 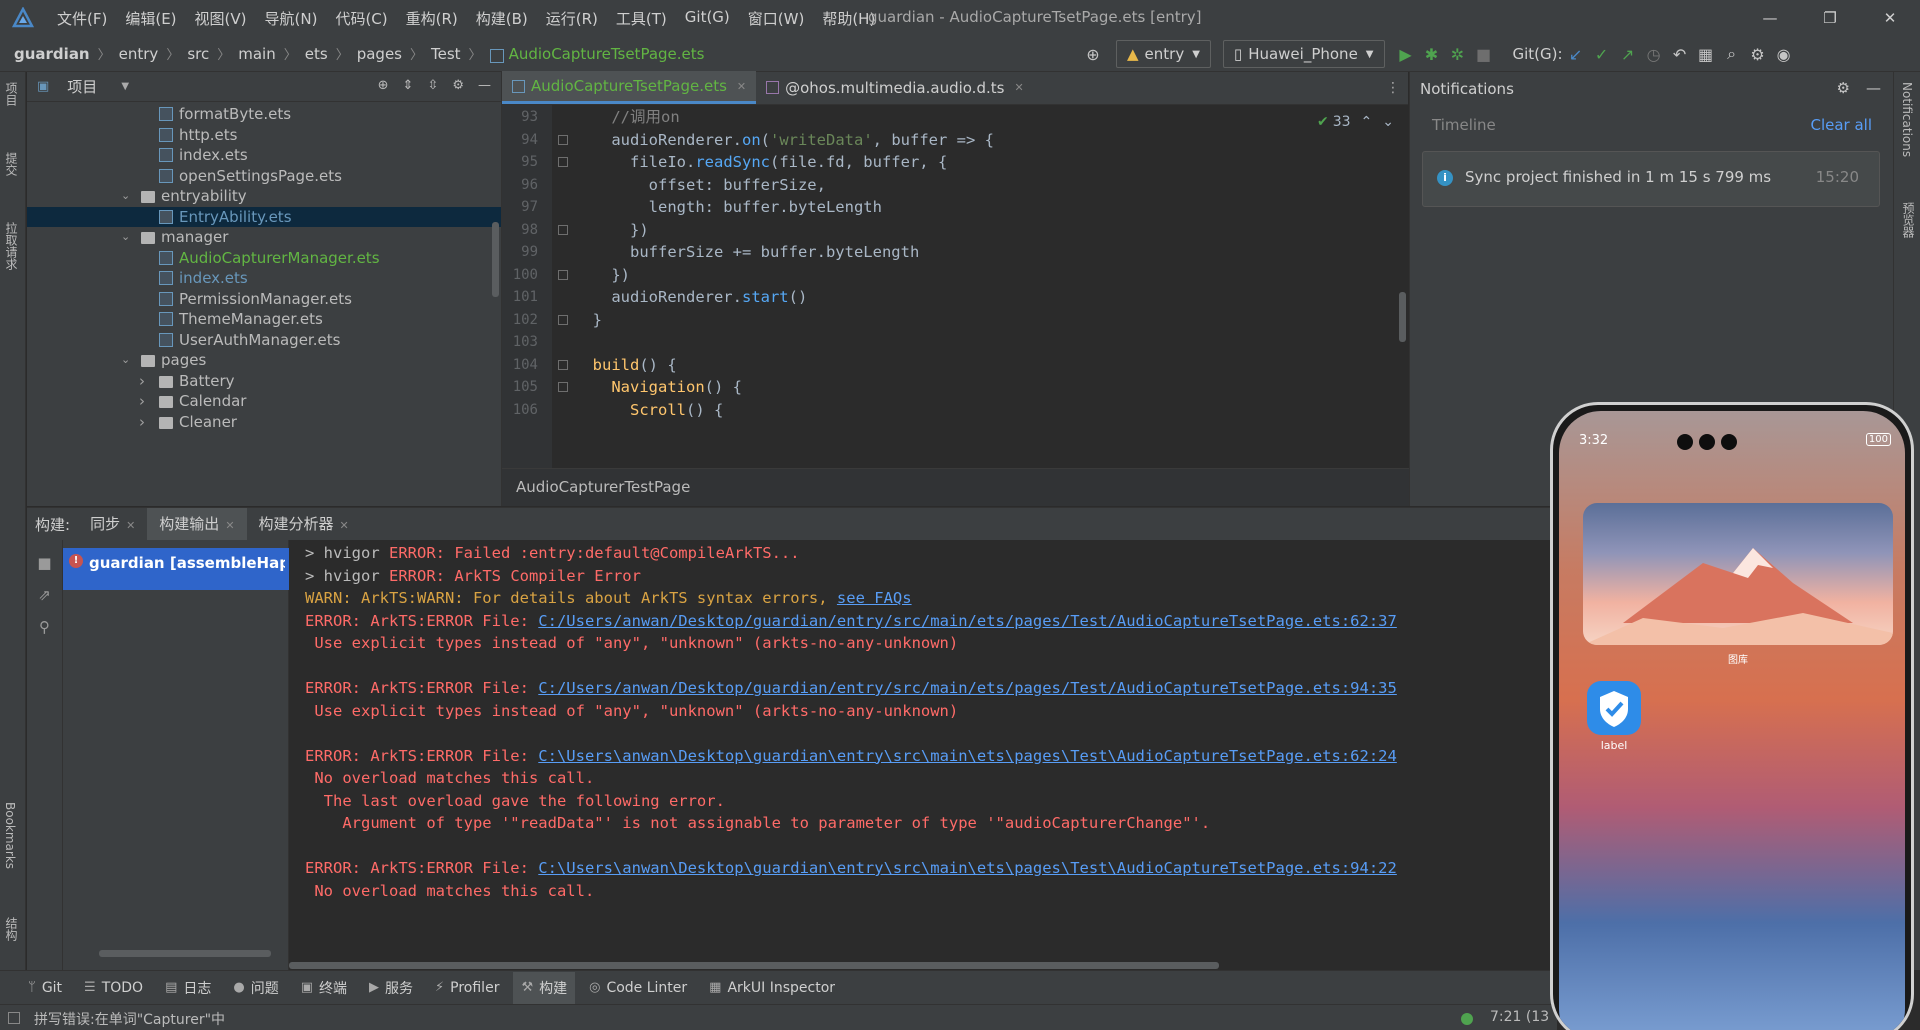 I want to click on build-tree-item: ! guardian [assembleHap]: 失败, so click(x=176, y=569).